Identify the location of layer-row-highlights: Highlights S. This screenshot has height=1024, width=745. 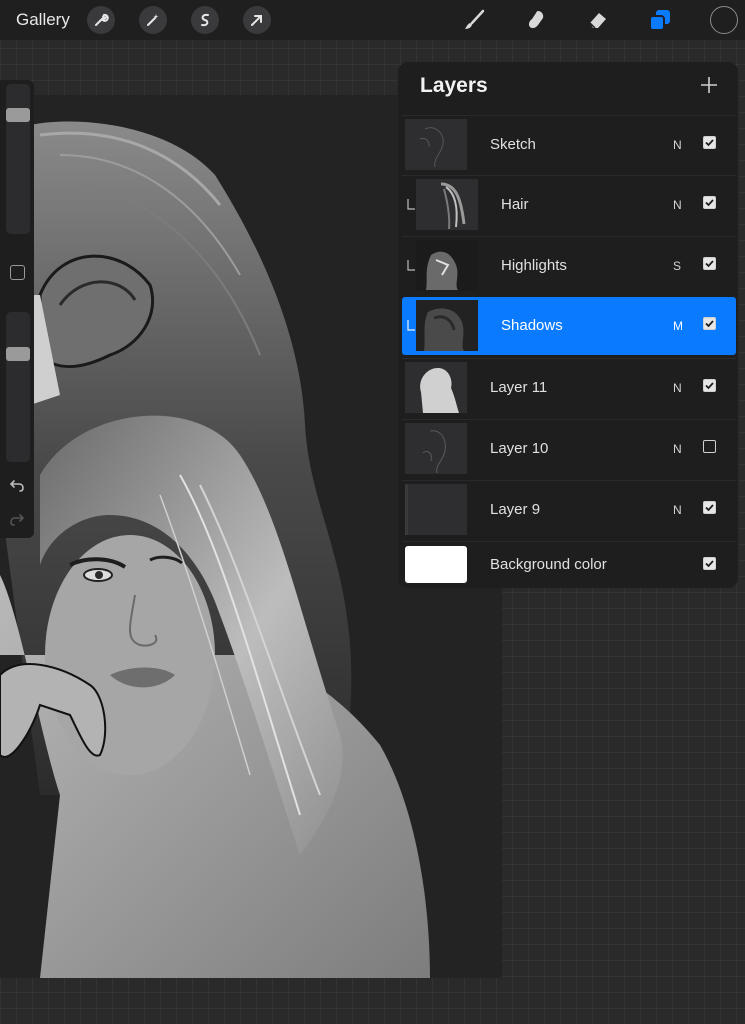
(569, 265).